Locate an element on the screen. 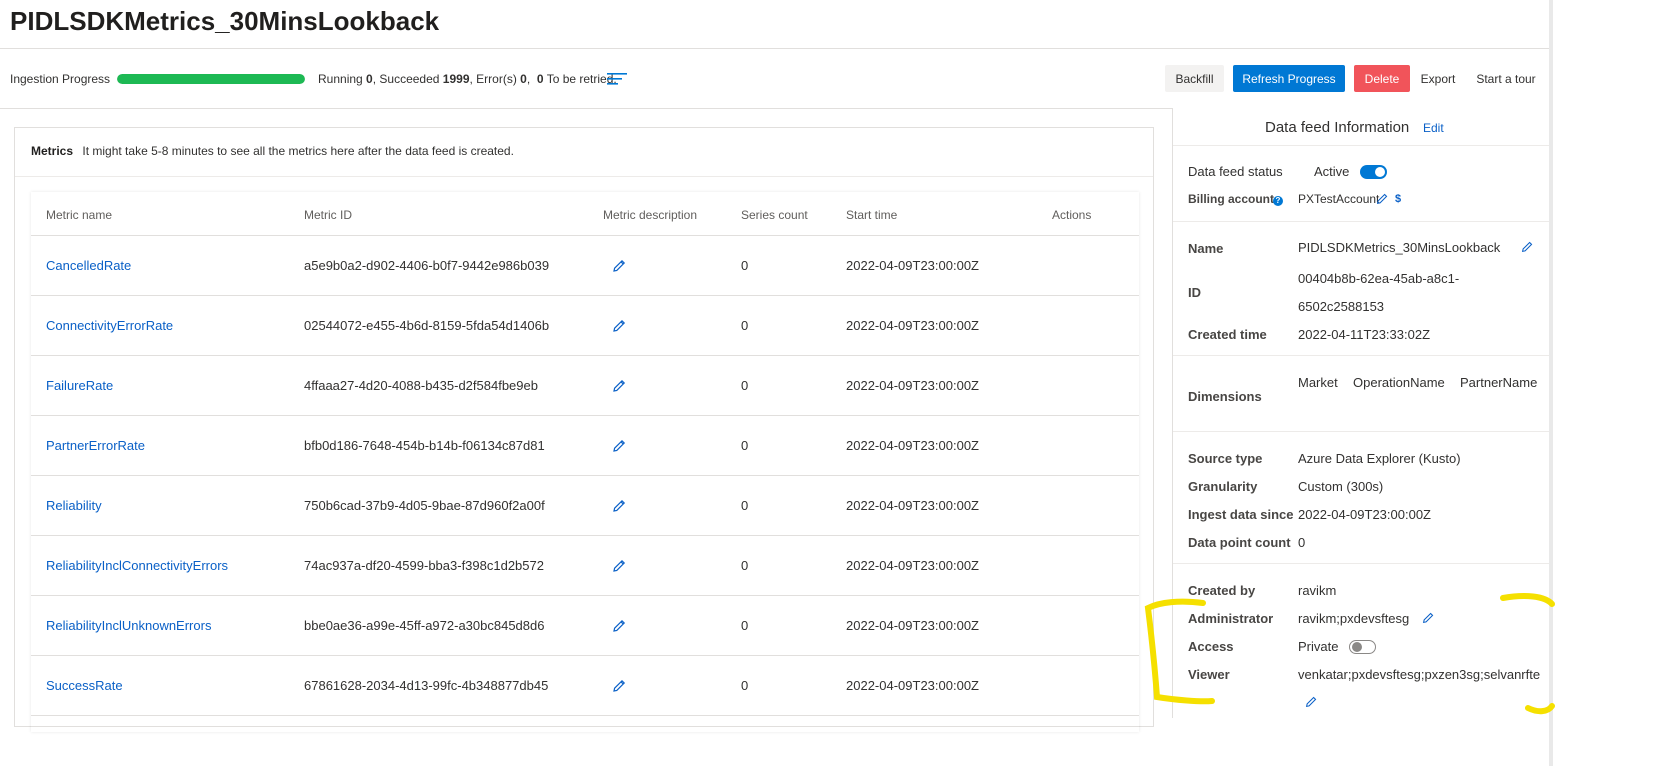  source-type-label: Source type is located at coordinates (1225, 458).